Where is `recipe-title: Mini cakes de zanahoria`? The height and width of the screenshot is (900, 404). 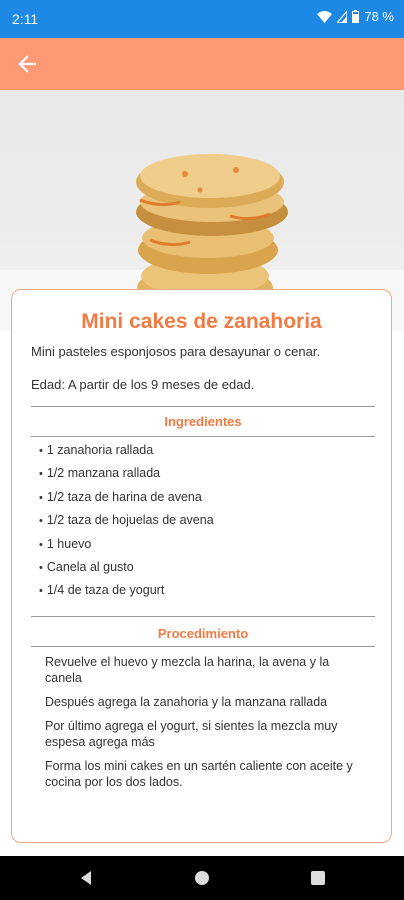
recipe-title: Mini cakes de zanahoria is located at coordinates (201, 321).